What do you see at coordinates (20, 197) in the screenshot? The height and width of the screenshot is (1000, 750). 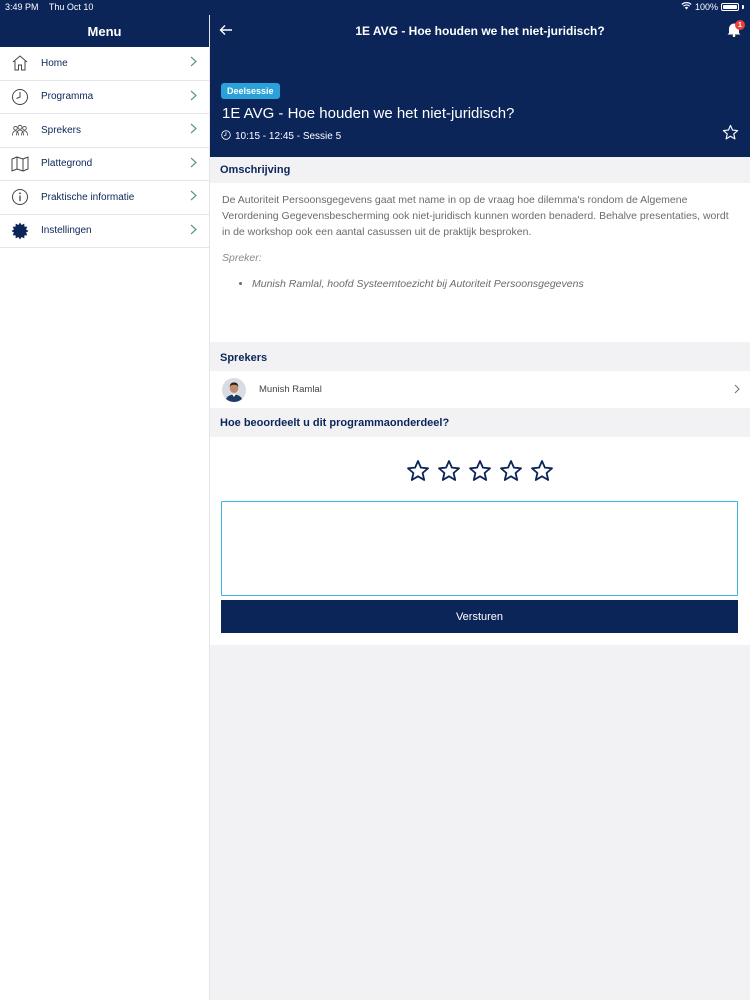 I see `info-icon` at bounding box center [20, 197].